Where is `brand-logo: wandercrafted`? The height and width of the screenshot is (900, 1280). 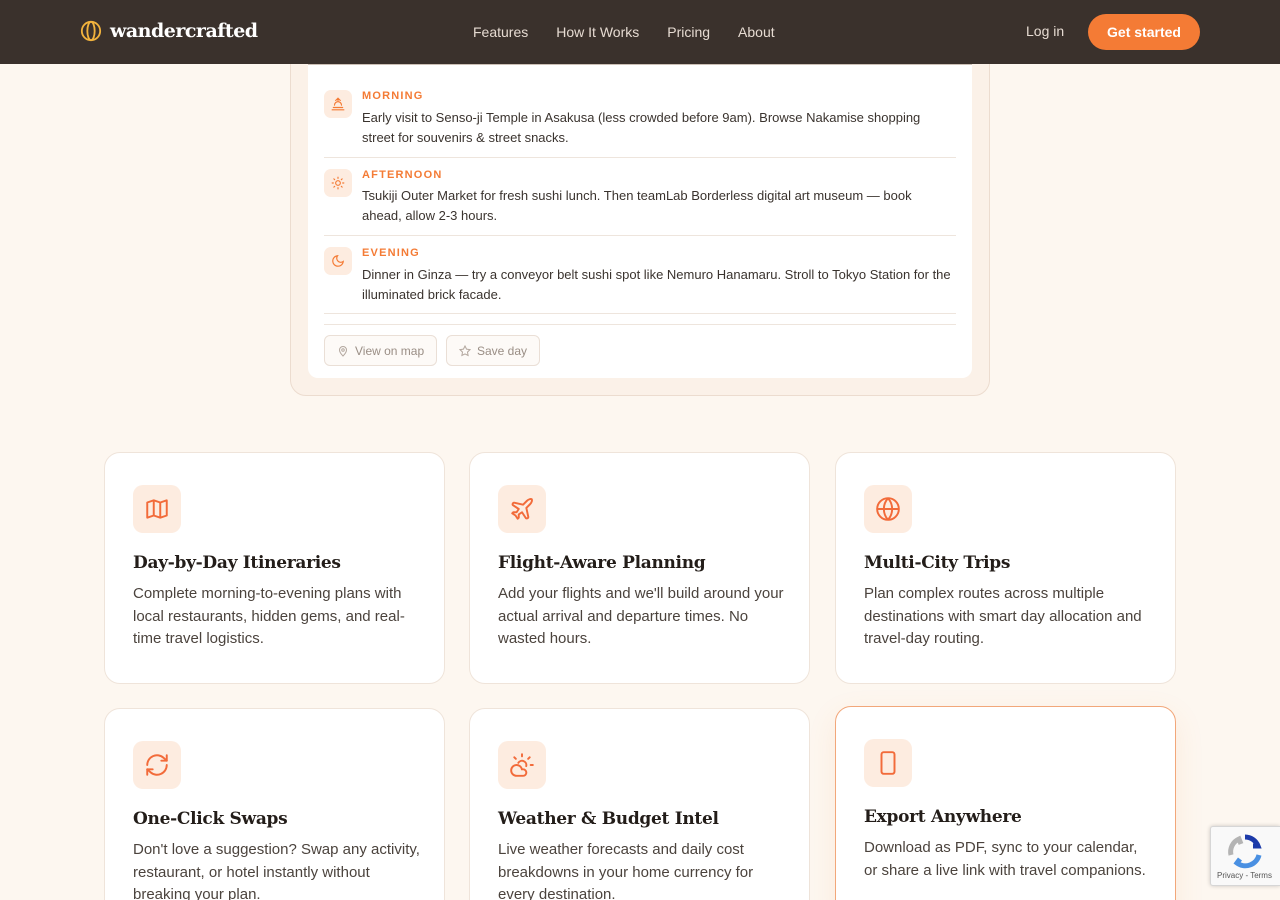
brand-logo: wandercrafted is located at coordinates (169, 31).